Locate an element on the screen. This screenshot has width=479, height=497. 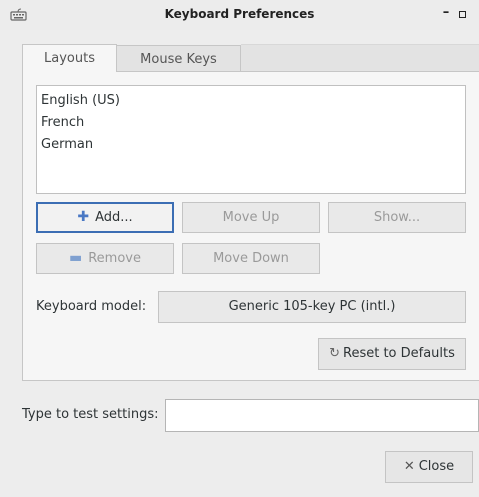
tab-strip is located at coordinates (360, 58).